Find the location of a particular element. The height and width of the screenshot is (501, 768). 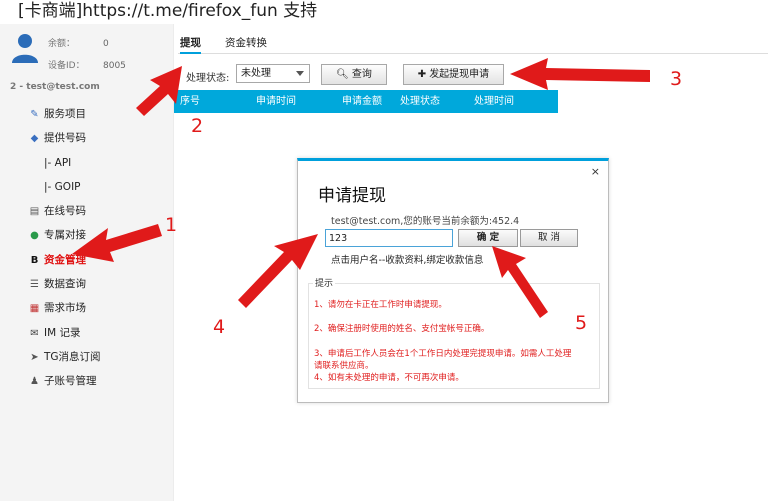

bind-payment-hint: 点击用户名--收款资料,绑定收款信息 is located at coordinates (407, 259).